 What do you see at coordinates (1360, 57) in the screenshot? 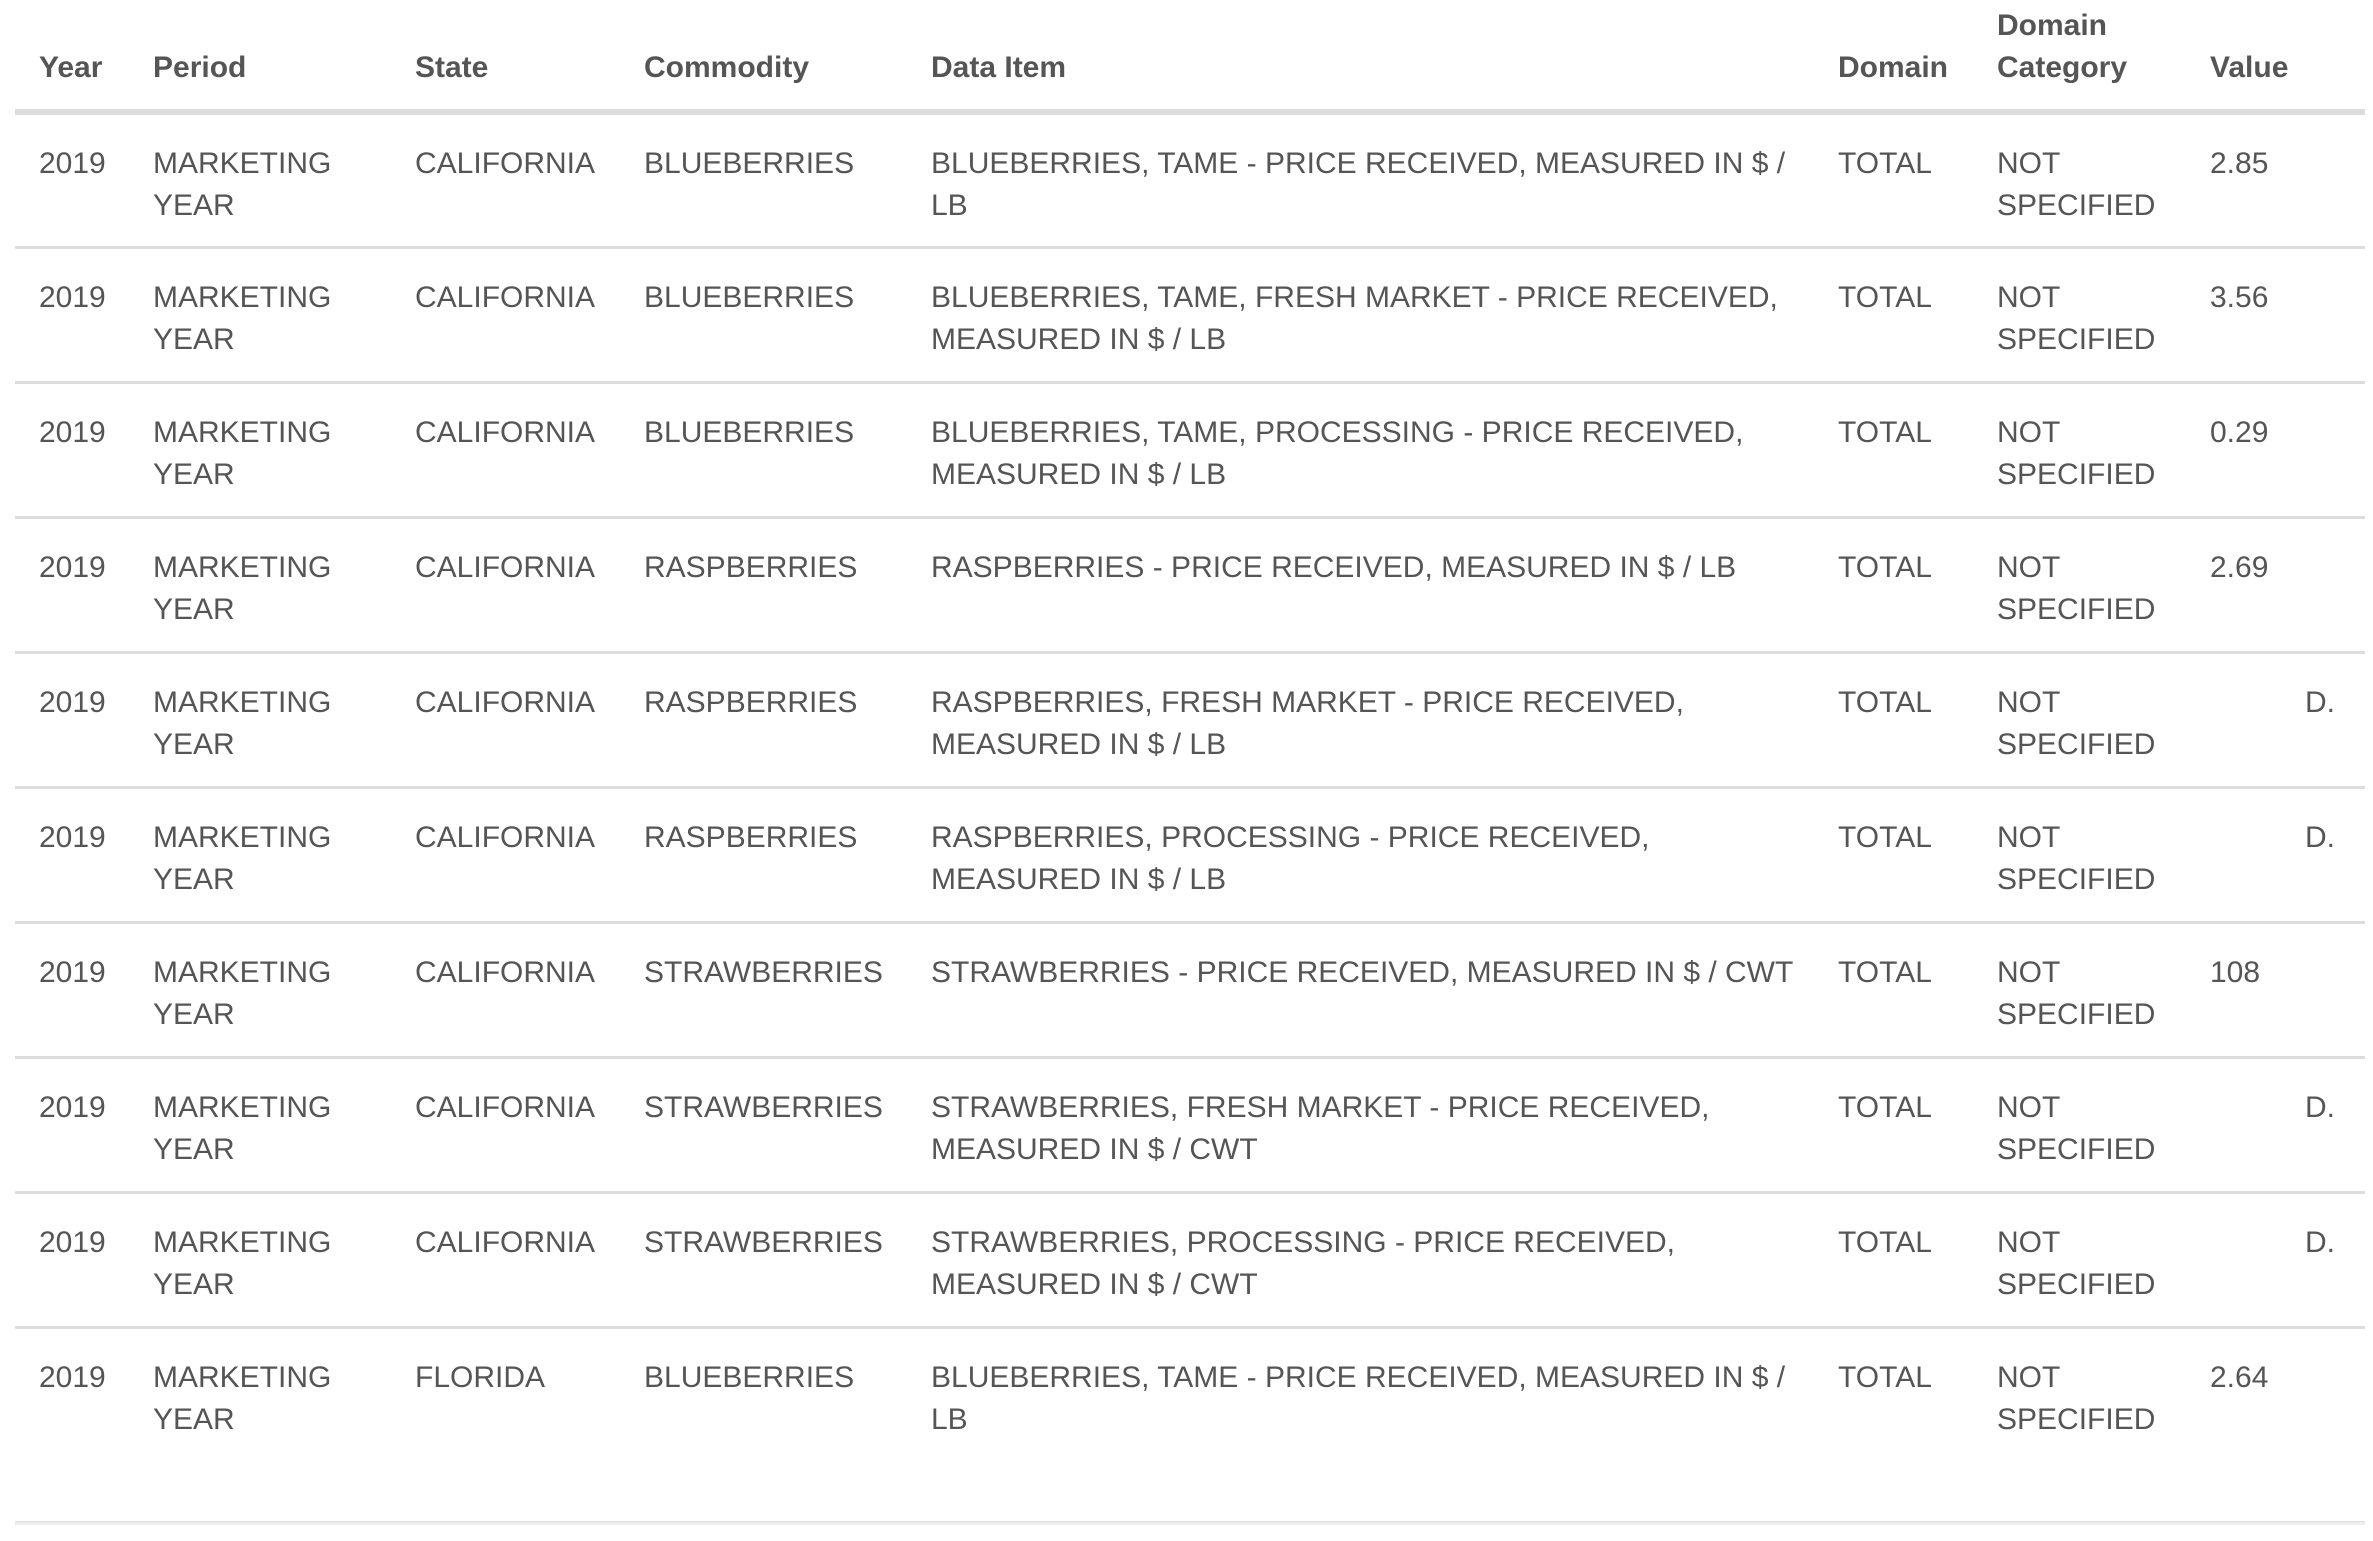
I see `column-header-data-item: Data Item` at bounding box center [1360, 57].